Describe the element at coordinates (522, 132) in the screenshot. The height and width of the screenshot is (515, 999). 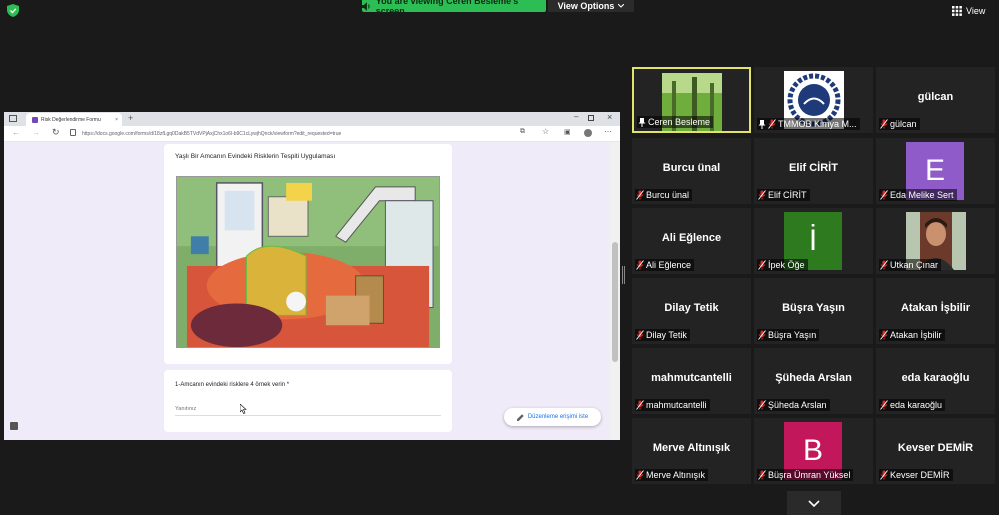
I see `read-aloud-icon: ⧉` at that location.